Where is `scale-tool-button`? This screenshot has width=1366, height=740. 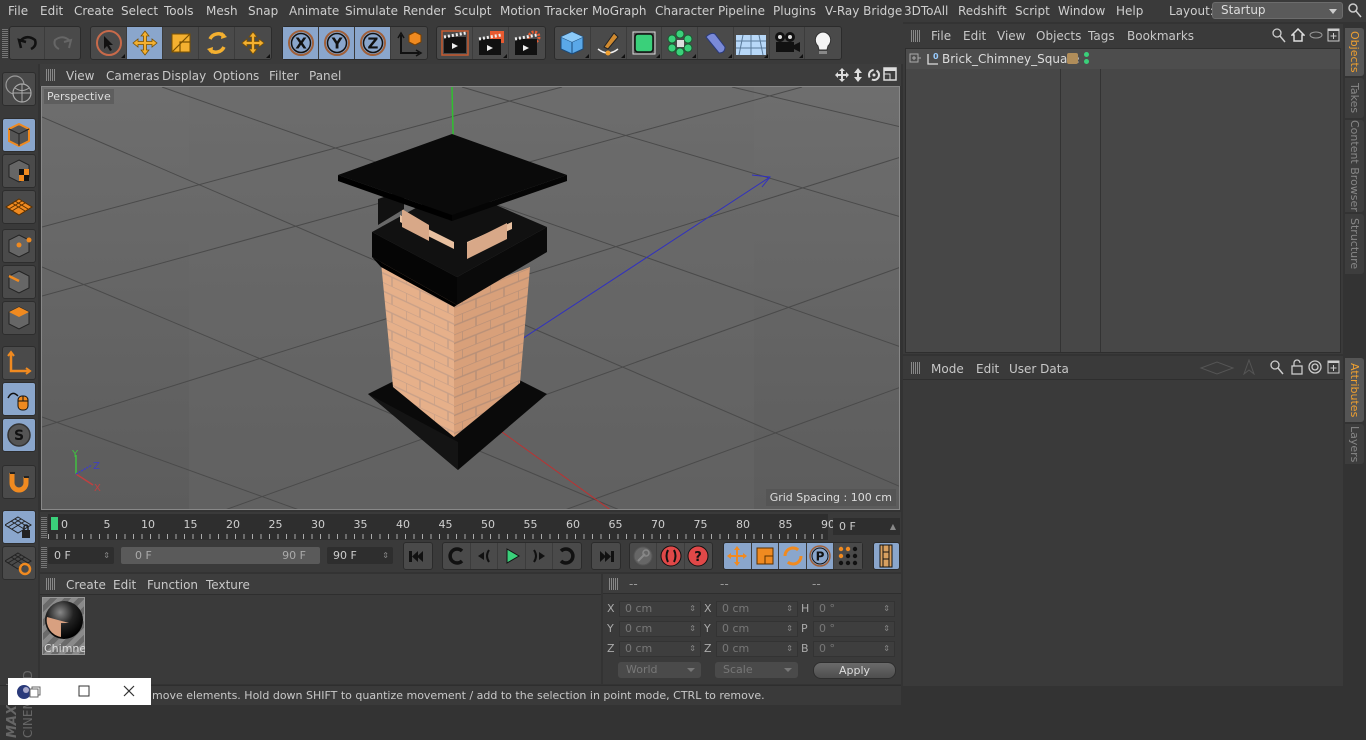 scale-tool-button is located at coordinates (181, 43).